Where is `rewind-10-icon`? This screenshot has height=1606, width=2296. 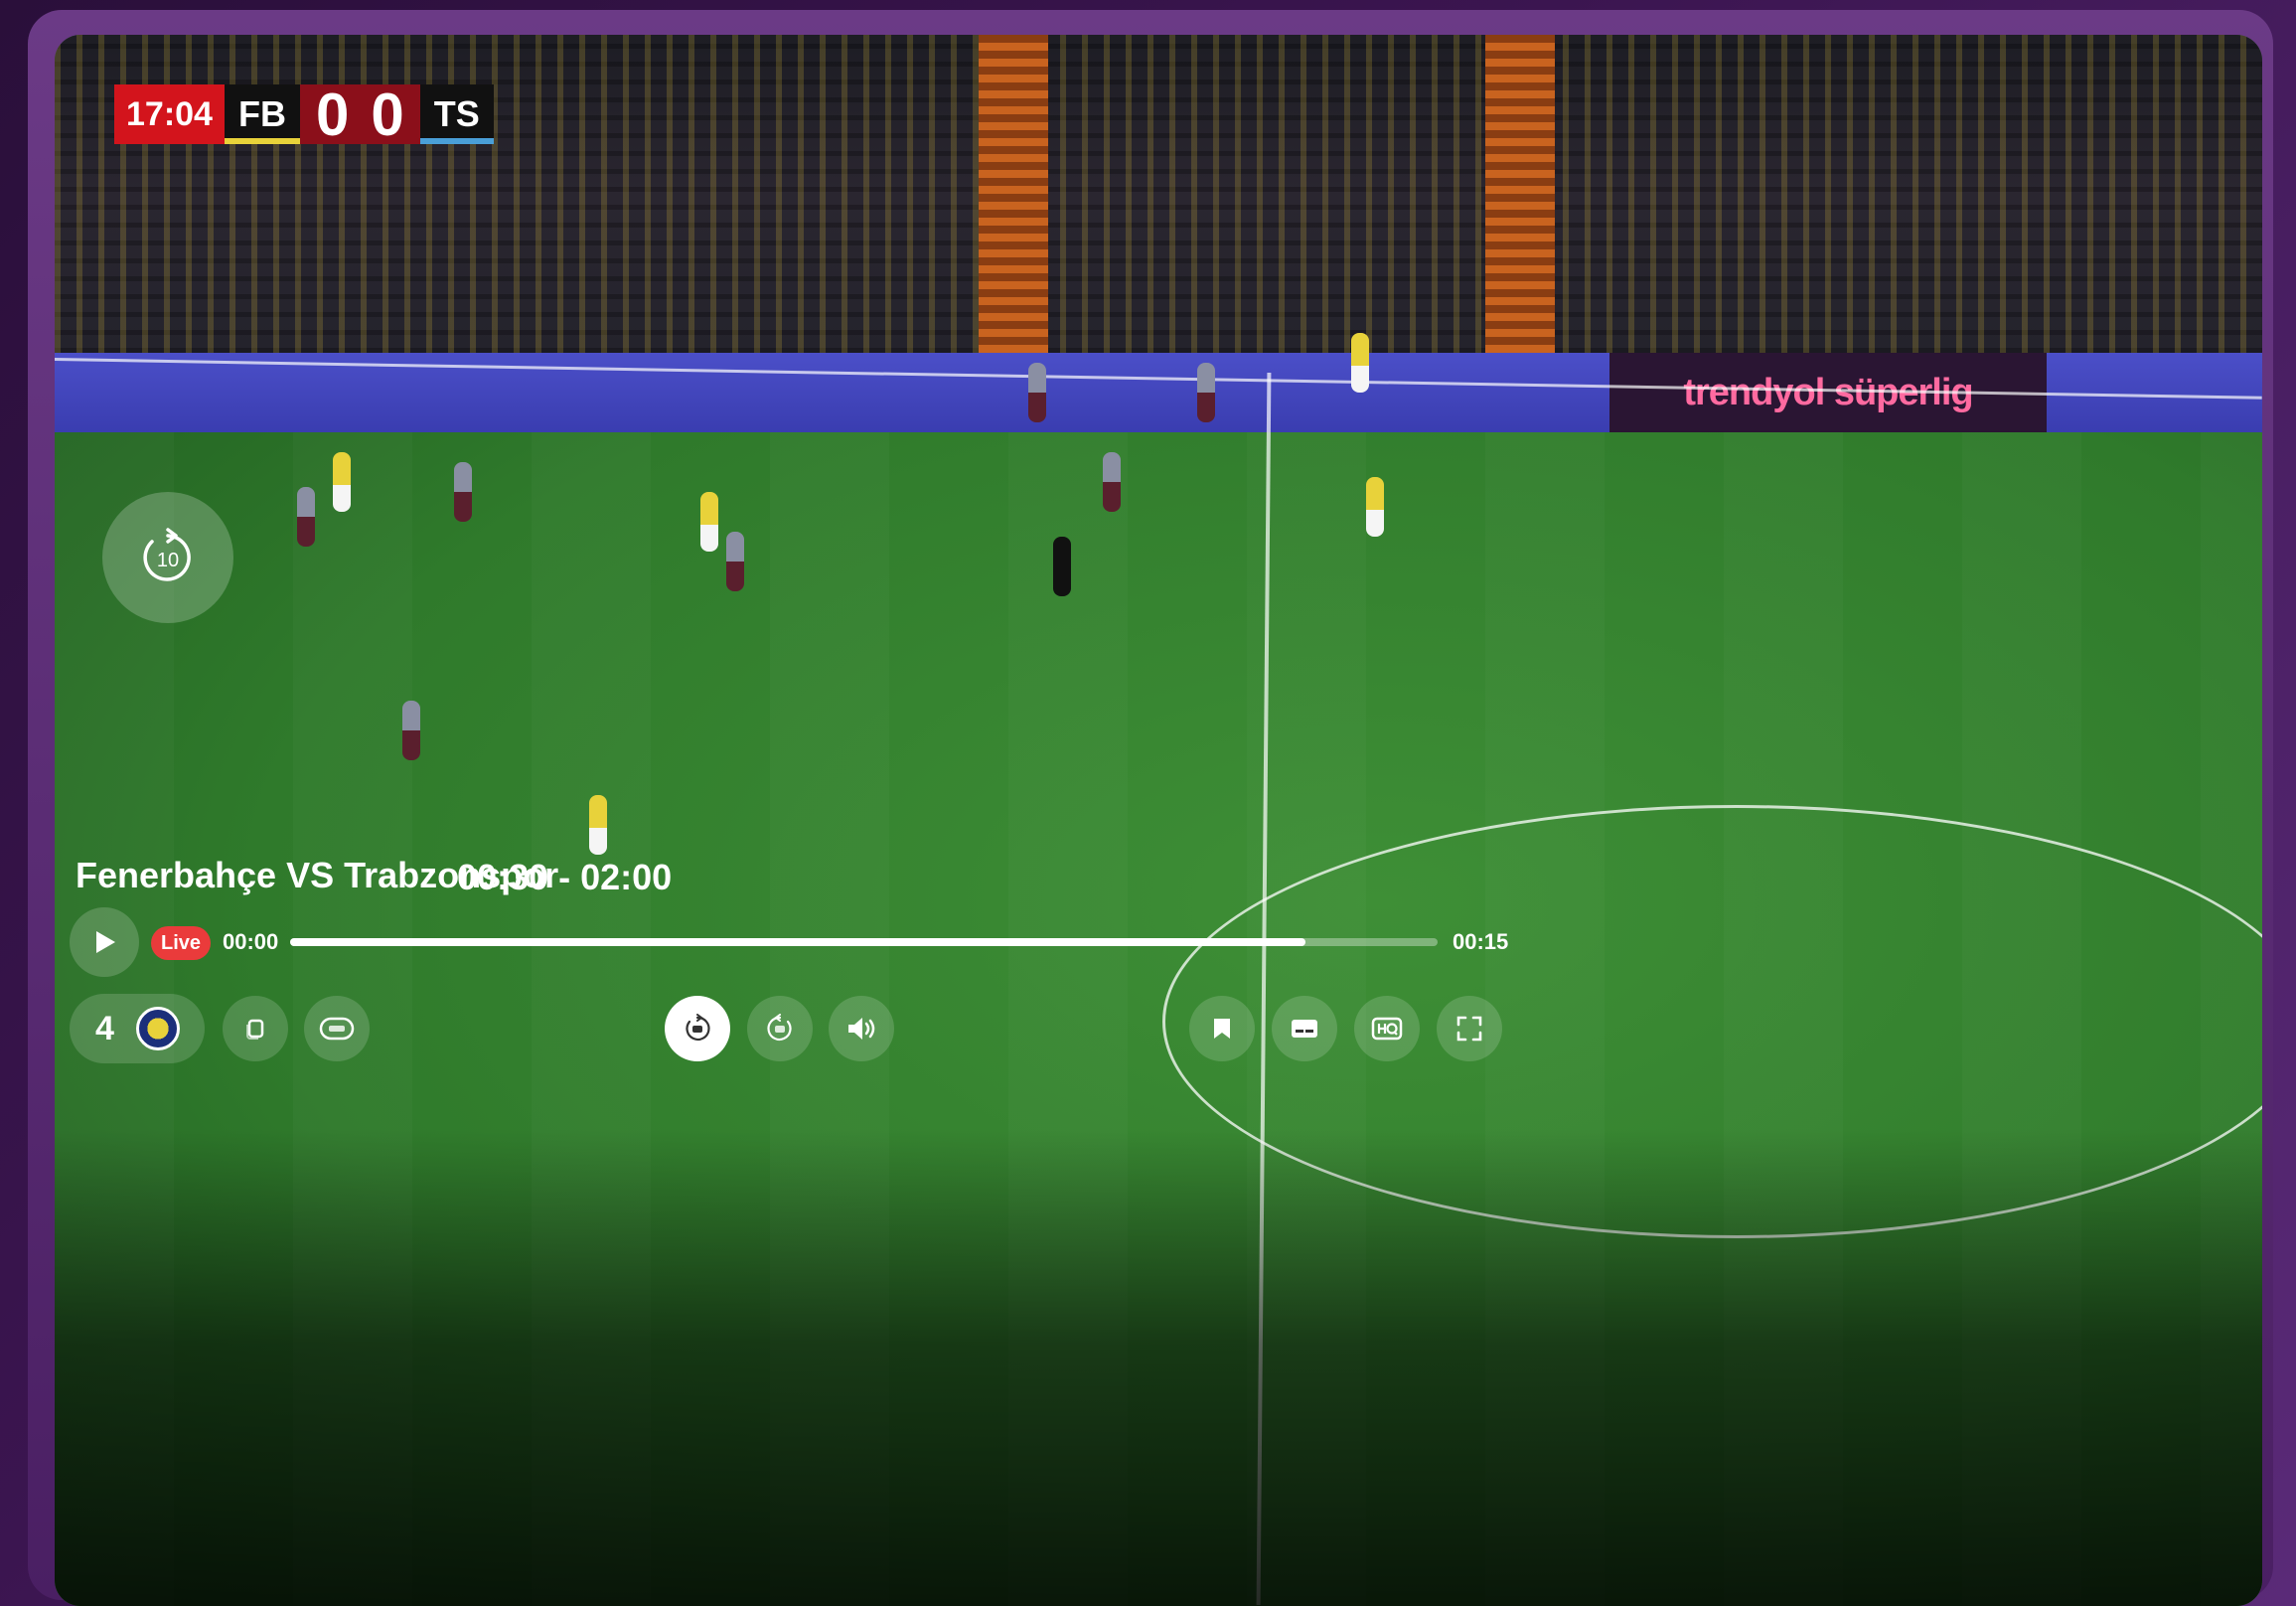 rewind-10-icon is located at coordinates (697, 1029).